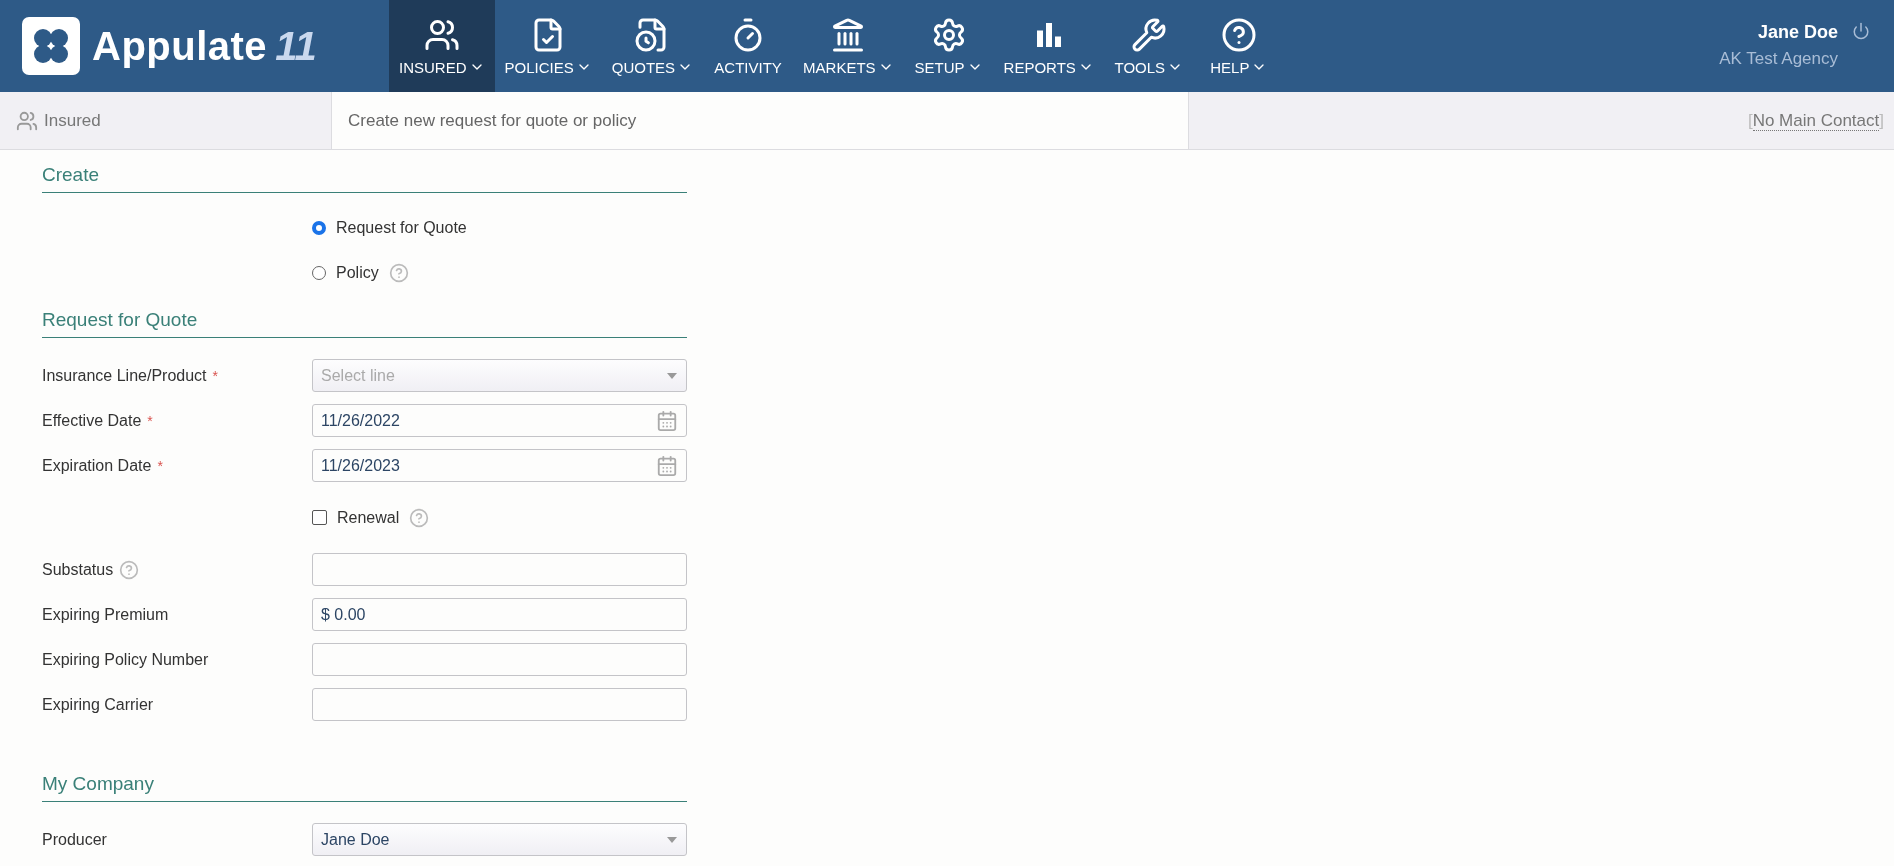  I want to click on nav-tab: MARKETS, so click(848, 46).